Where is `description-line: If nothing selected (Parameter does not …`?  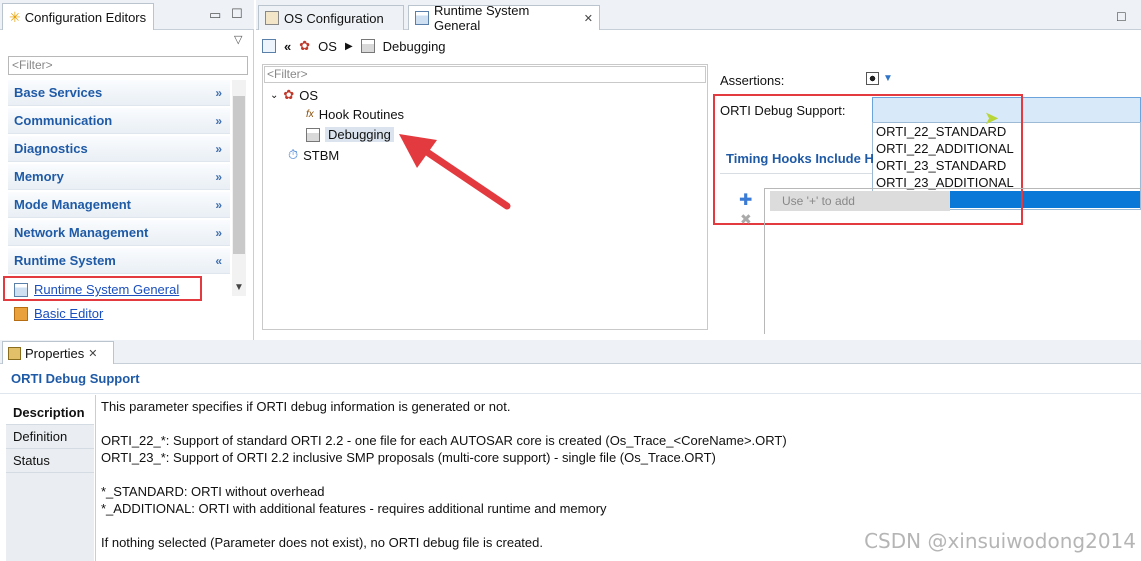 description-line: If nothing selected (Parameter does not … is located at coordinates (322, 542).